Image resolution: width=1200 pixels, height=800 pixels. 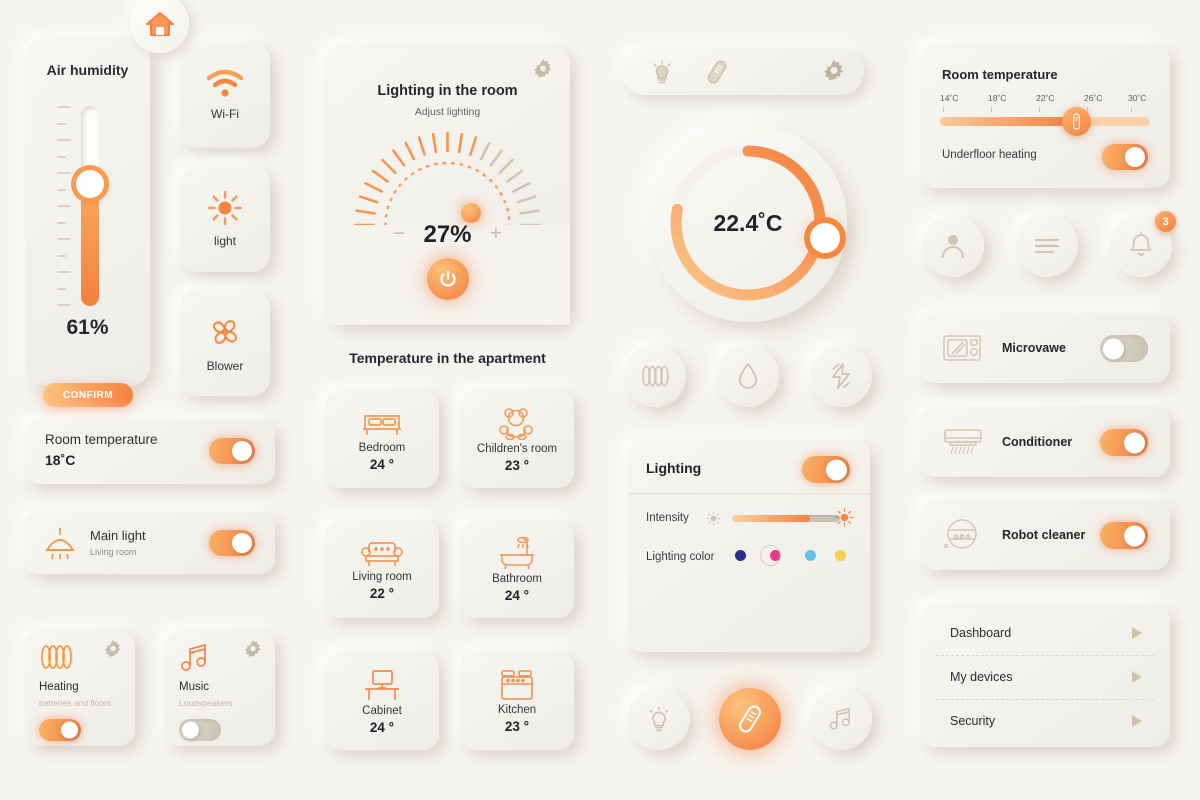 What do you see at coordinates (841, 719) in the screenshot?
I see `circle-button-music` at bounding box center [841, 719].